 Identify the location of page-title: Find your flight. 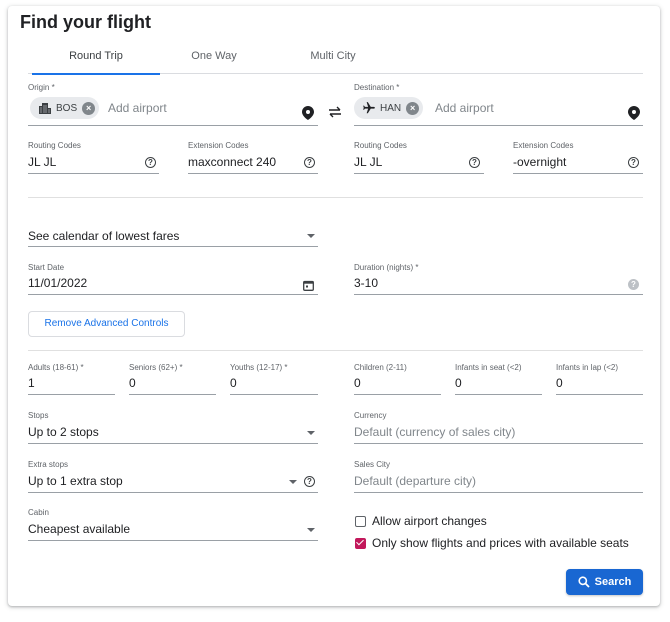
(85, 22).